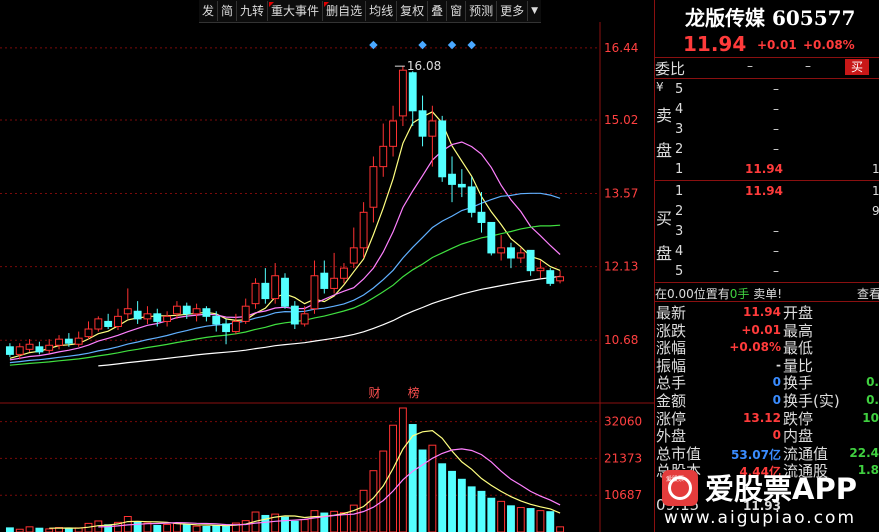  I want to click on price-change: +0.01, so click(777, 45).